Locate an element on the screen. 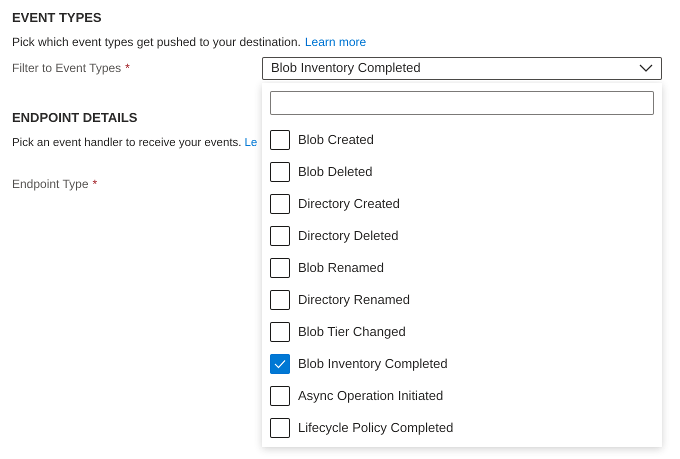  section-heading: EVENT TYPES is located at coordinates (57, 17).